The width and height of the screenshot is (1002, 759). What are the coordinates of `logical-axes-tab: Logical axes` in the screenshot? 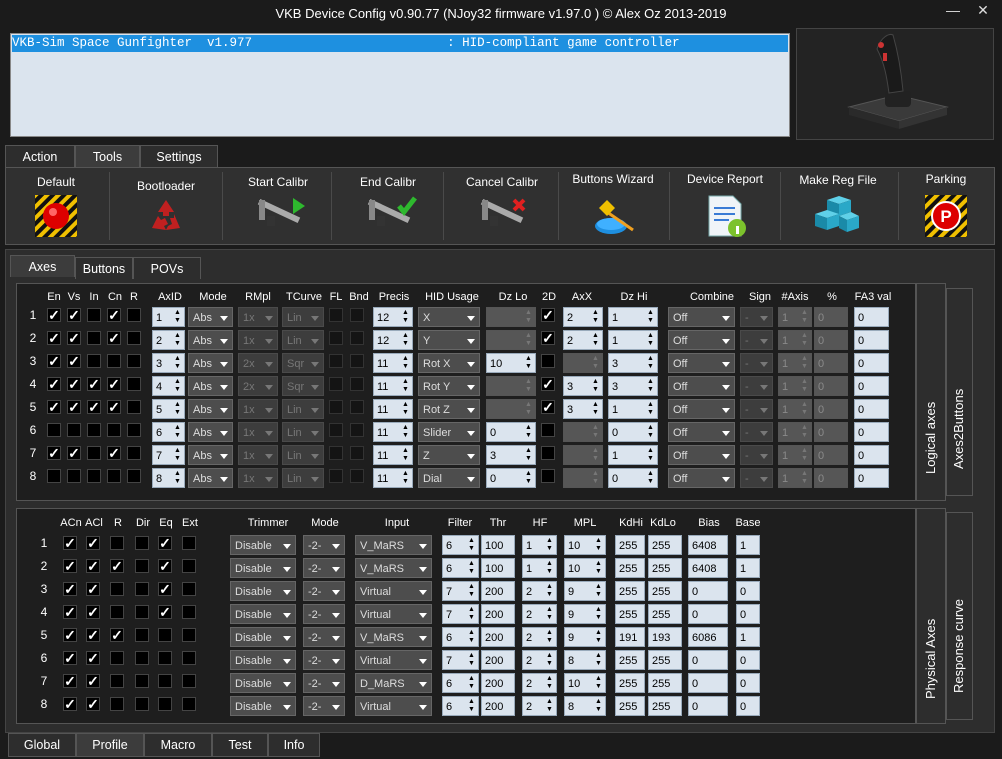 It's located at (931, 392).